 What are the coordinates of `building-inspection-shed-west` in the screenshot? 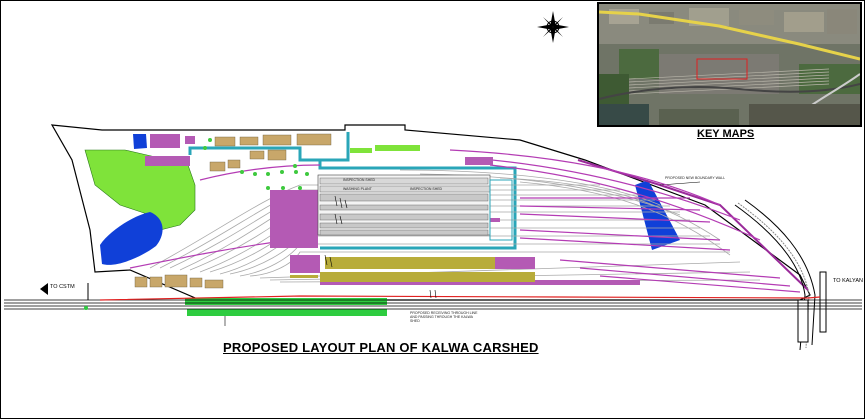 It's located at (294, 219).